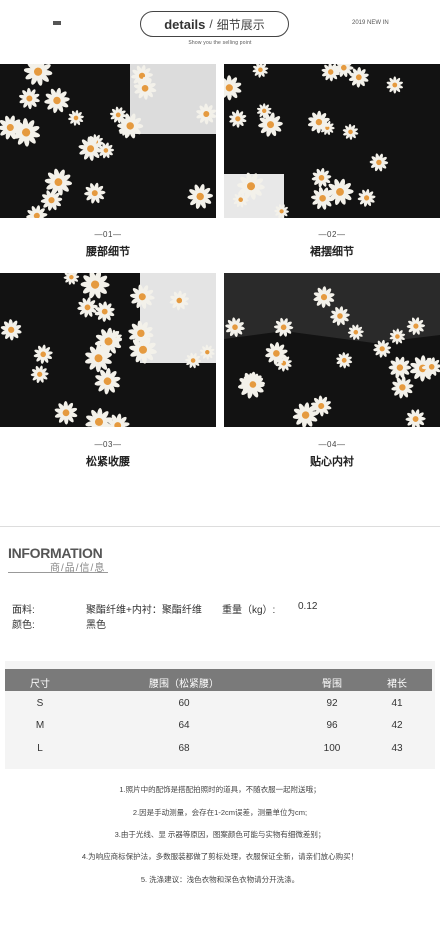  What do you see at coordinates (108, 244) in the screenshot?
I see `detail-caption-1: —01— 腰部细节` at bounding box center [108, 244].